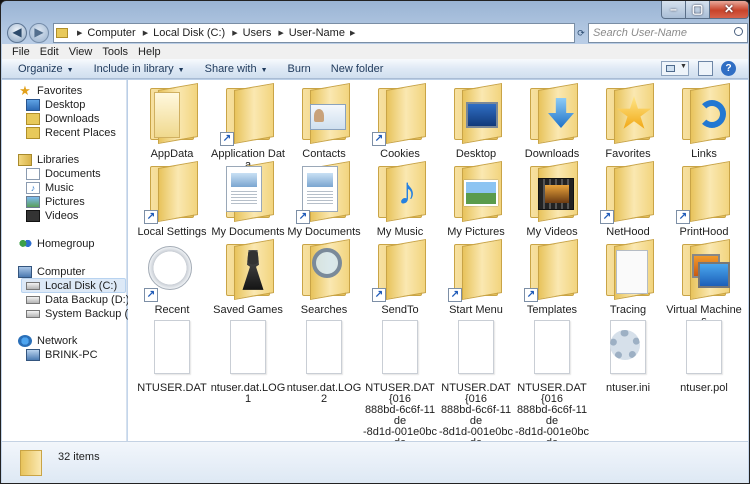  What do you see at coordinates (39, 33) in the screenshot?
I see `forward-button: ▶` at bounding box center [39, 33].